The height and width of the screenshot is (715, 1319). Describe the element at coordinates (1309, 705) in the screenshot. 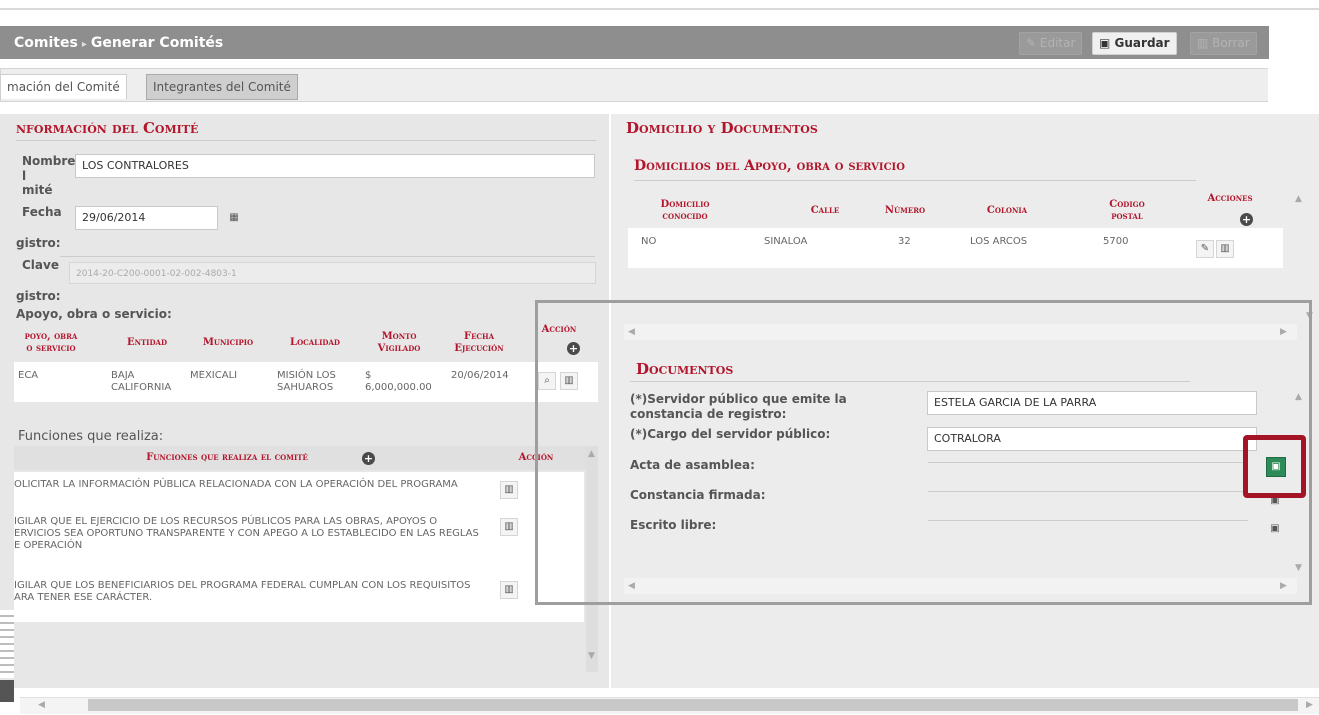

I see `scroll-right-icon: ▶` at that location.